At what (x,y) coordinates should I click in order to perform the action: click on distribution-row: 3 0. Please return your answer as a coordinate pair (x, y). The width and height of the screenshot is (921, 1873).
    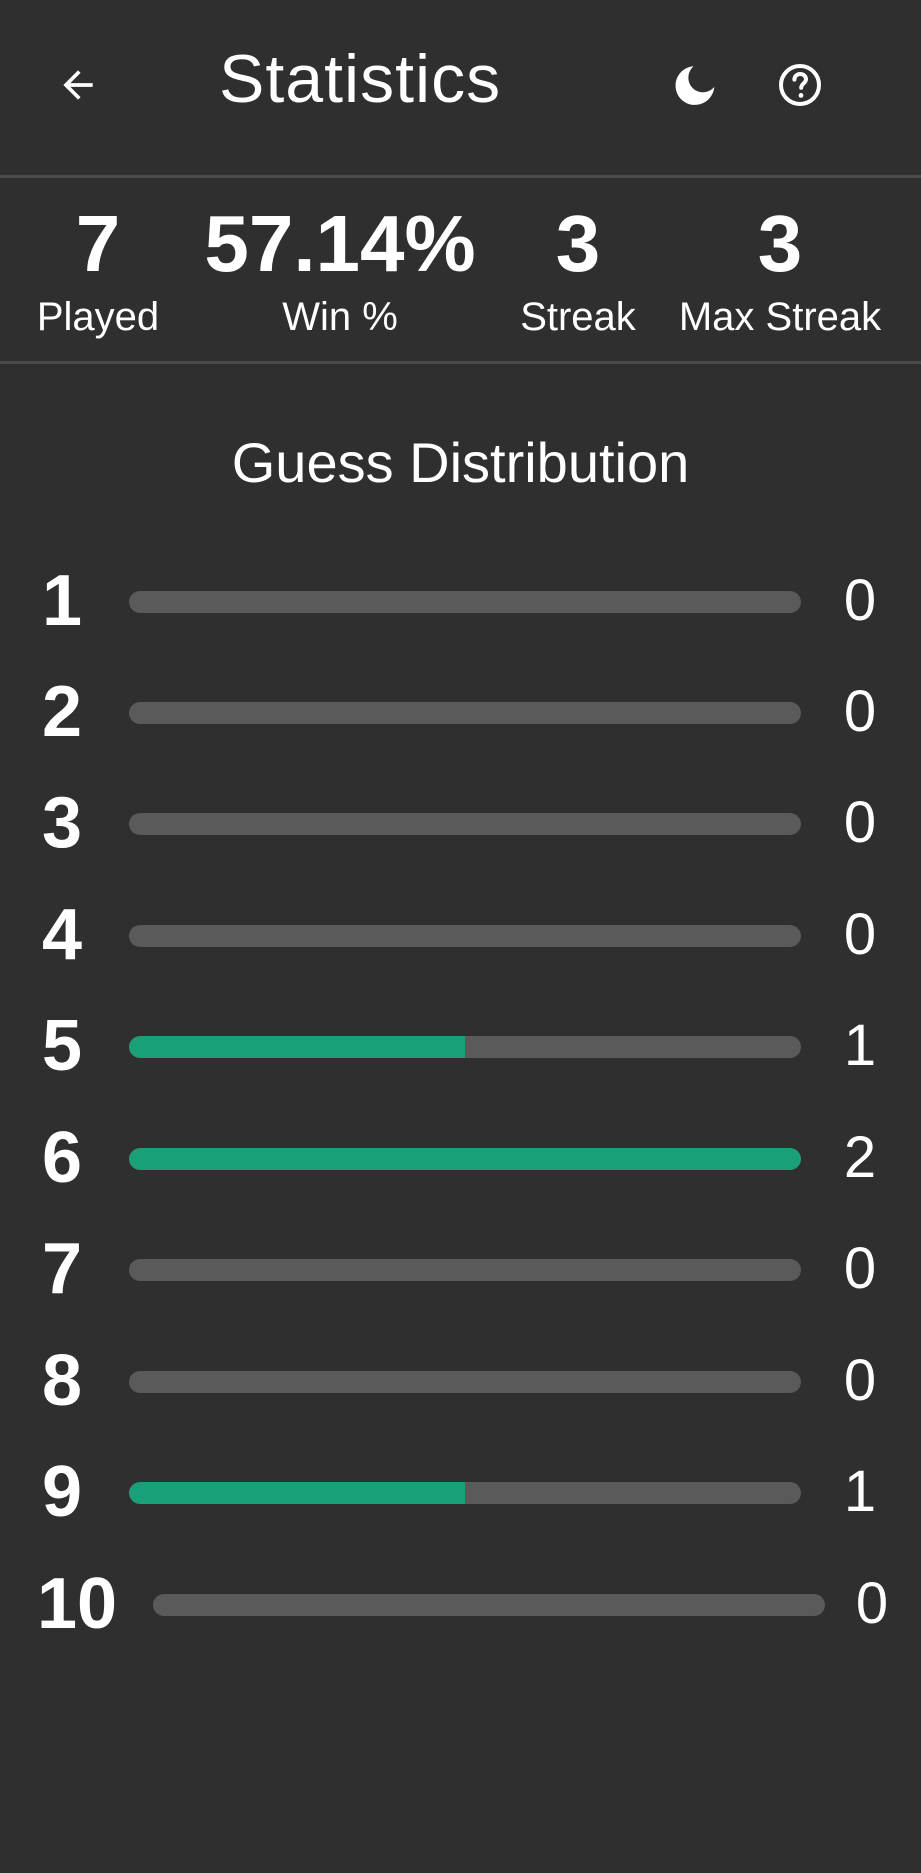
    Looking at the image, I should click on (460, 823).